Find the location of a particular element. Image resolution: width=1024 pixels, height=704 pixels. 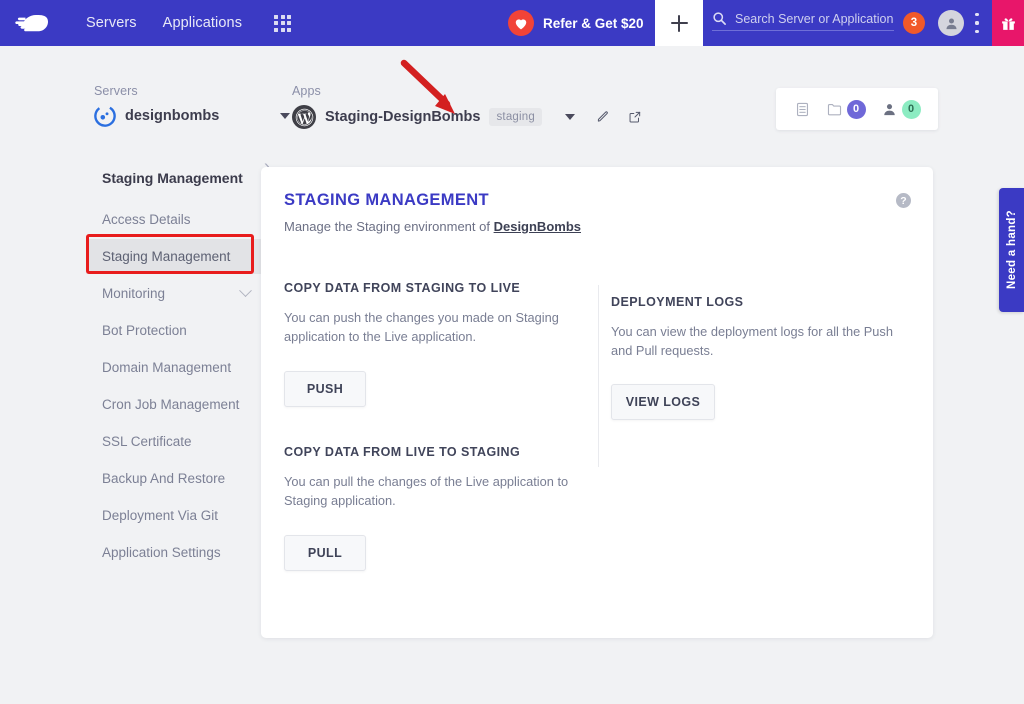

more-vertical-icon is located at coordinates (977, 23).